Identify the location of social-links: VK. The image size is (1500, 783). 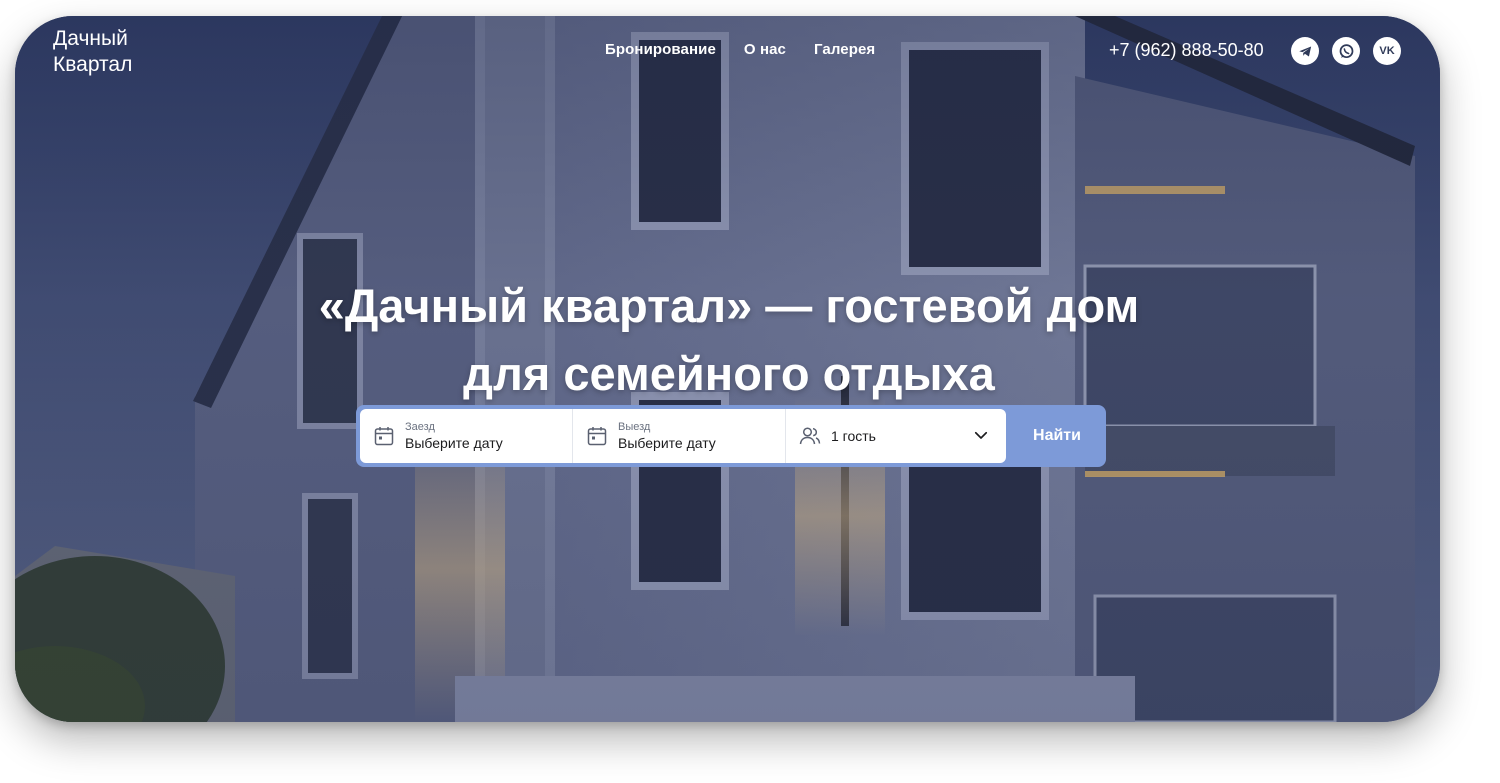
(1346, 51).